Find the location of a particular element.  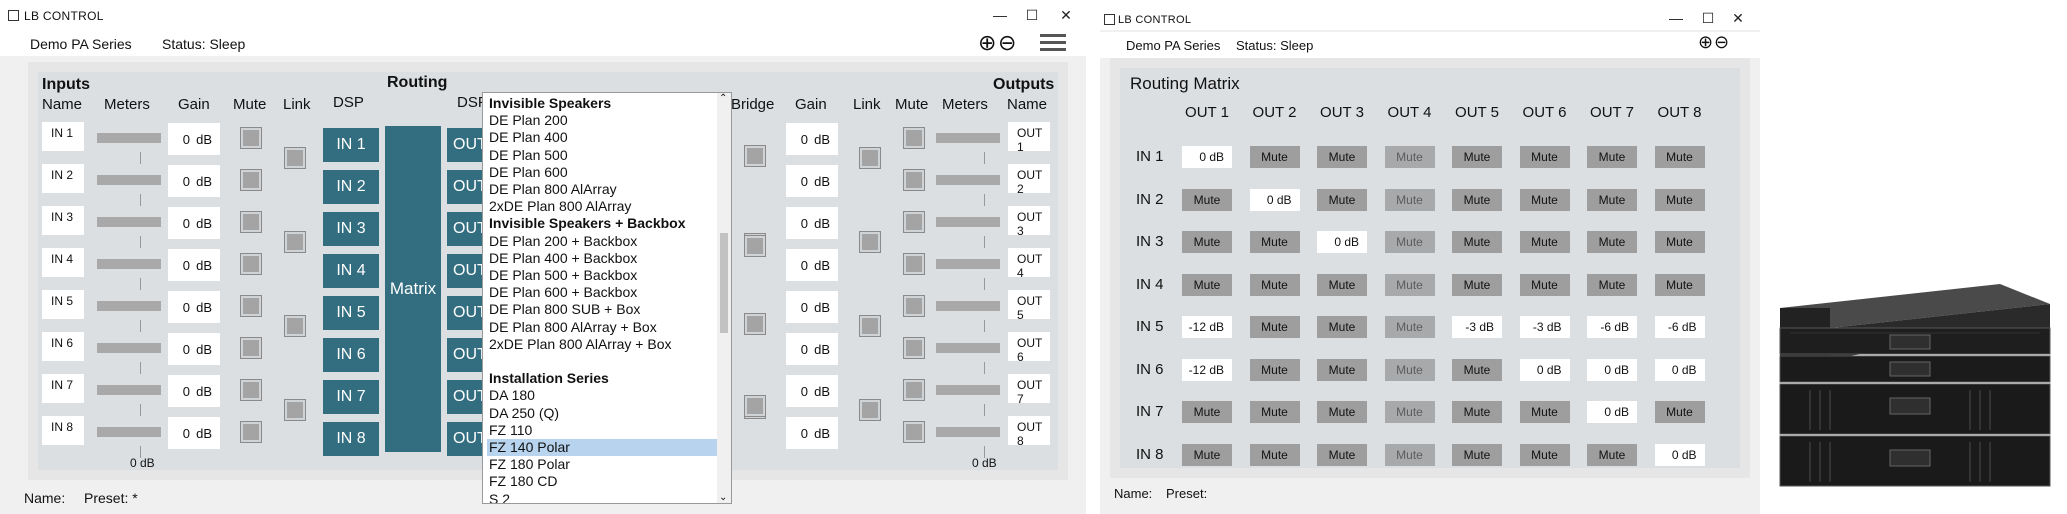

dropdown-option: DE Plan 800 SUB + Box is located at coordinates (602, 309).